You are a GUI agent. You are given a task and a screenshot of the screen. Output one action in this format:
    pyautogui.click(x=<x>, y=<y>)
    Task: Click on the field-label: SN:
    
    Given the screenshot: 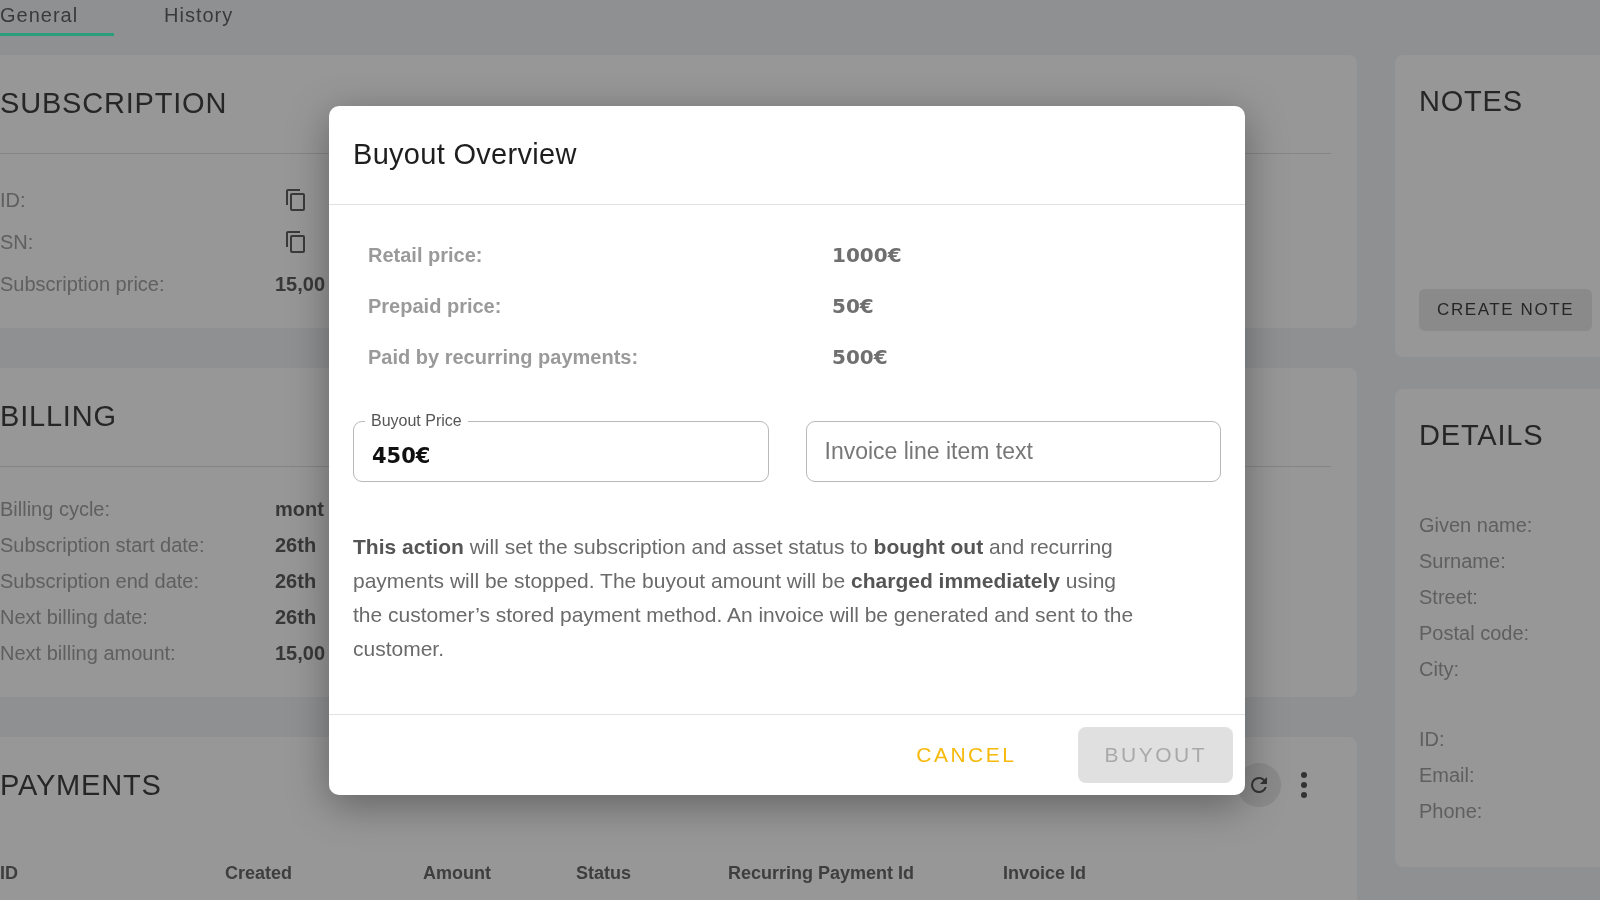 What is the action you would take?
    pyautogui.click(x=17, y=242)
    